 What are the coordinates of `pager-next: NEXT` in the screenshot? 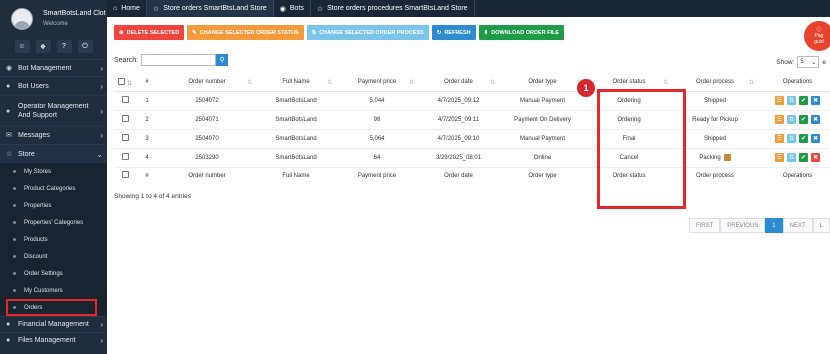 It's located at (797, 225).